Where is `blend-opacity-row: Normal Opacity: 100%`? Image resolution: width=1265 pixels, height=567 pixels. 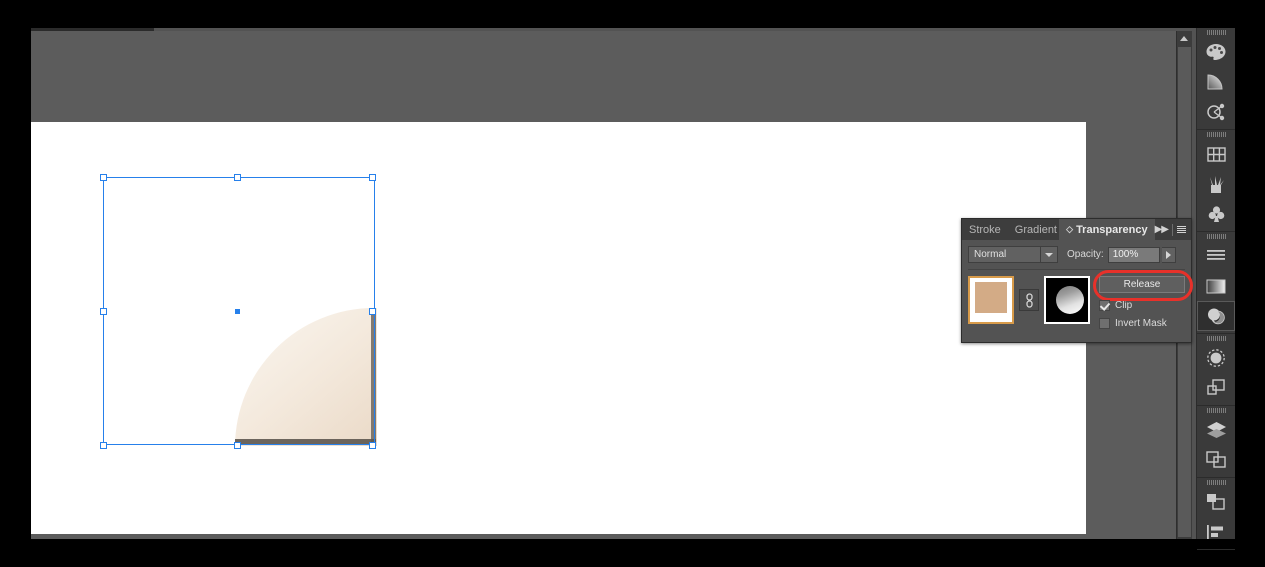 blend-opacity-row: Normal Opacity: 100% is located at coordinates (1076, 254).